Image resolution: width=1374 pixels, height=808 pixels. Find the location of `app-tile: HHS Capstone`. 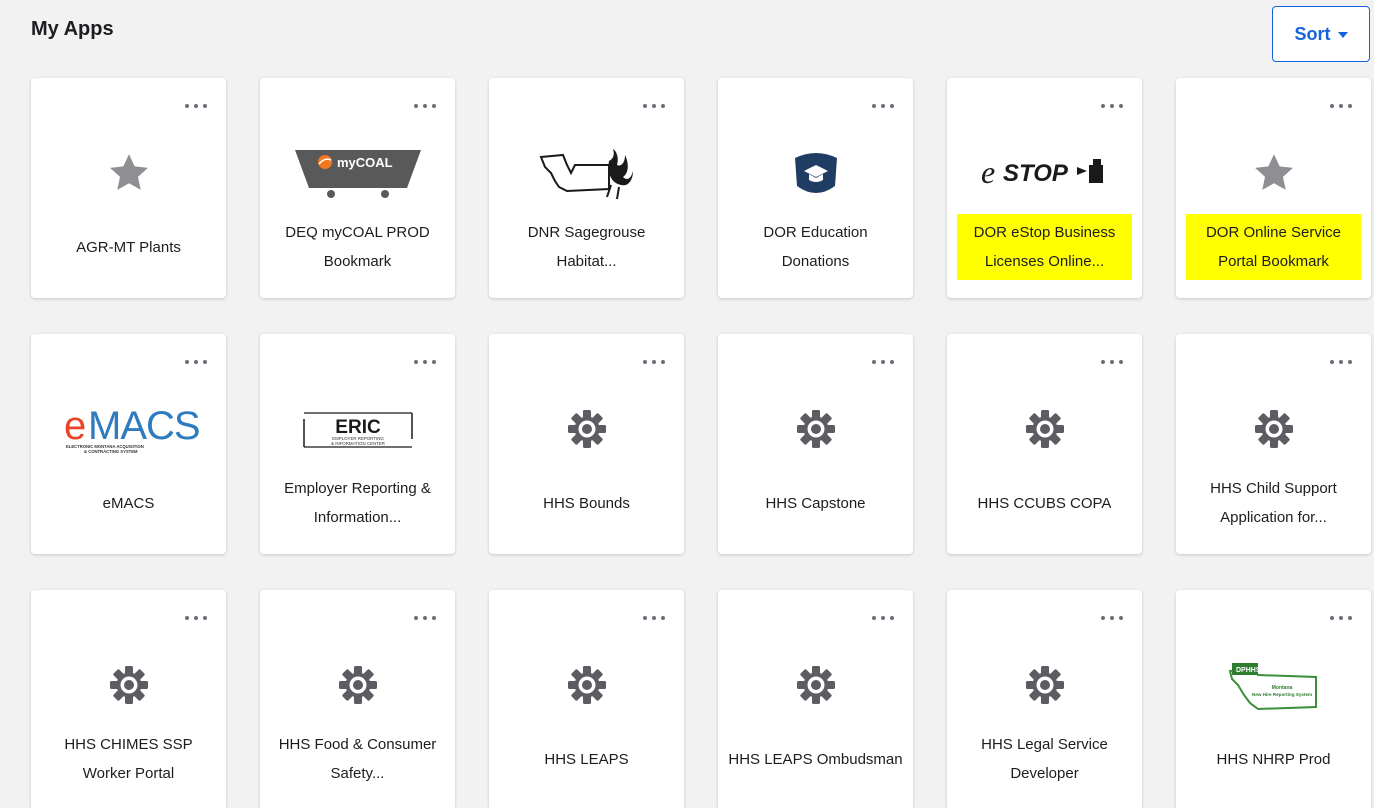

app-tile: HHS Capstone is located at coordinates (815, 444).